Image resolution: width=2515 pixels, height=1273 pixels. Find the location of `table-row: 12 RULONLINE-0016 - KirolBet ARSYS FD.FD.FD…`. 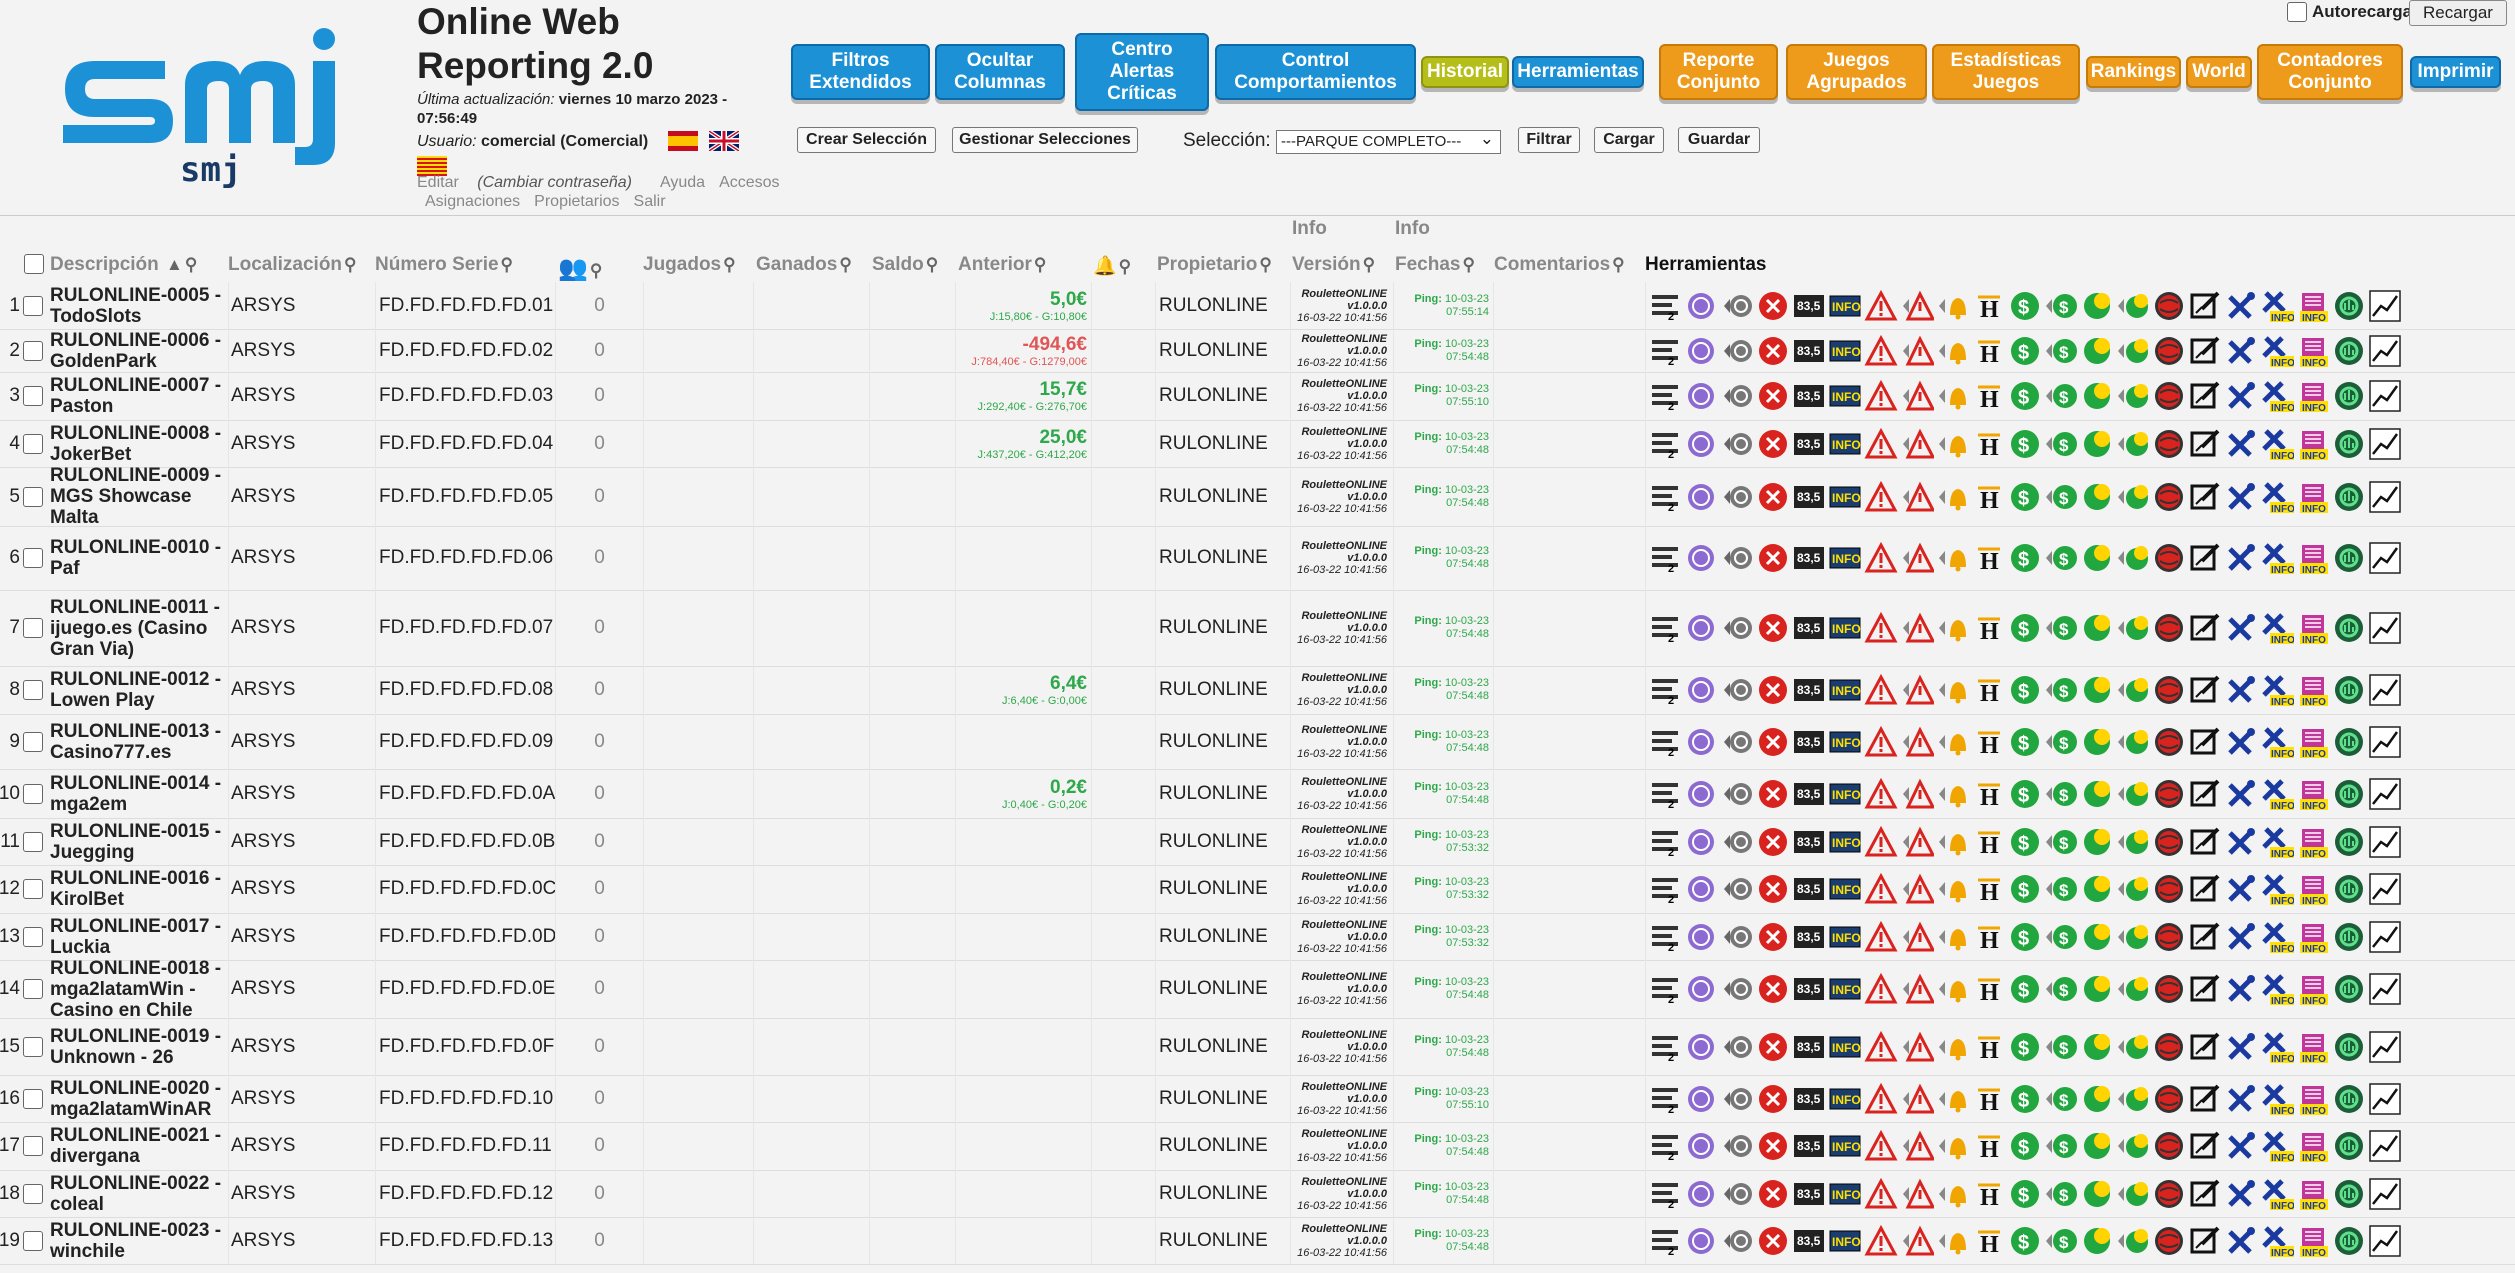

table-row: 12 RULONLINE-0016 - KirolBet ARSYS FD.FD.FD… is located at coordinates (1257, 889).